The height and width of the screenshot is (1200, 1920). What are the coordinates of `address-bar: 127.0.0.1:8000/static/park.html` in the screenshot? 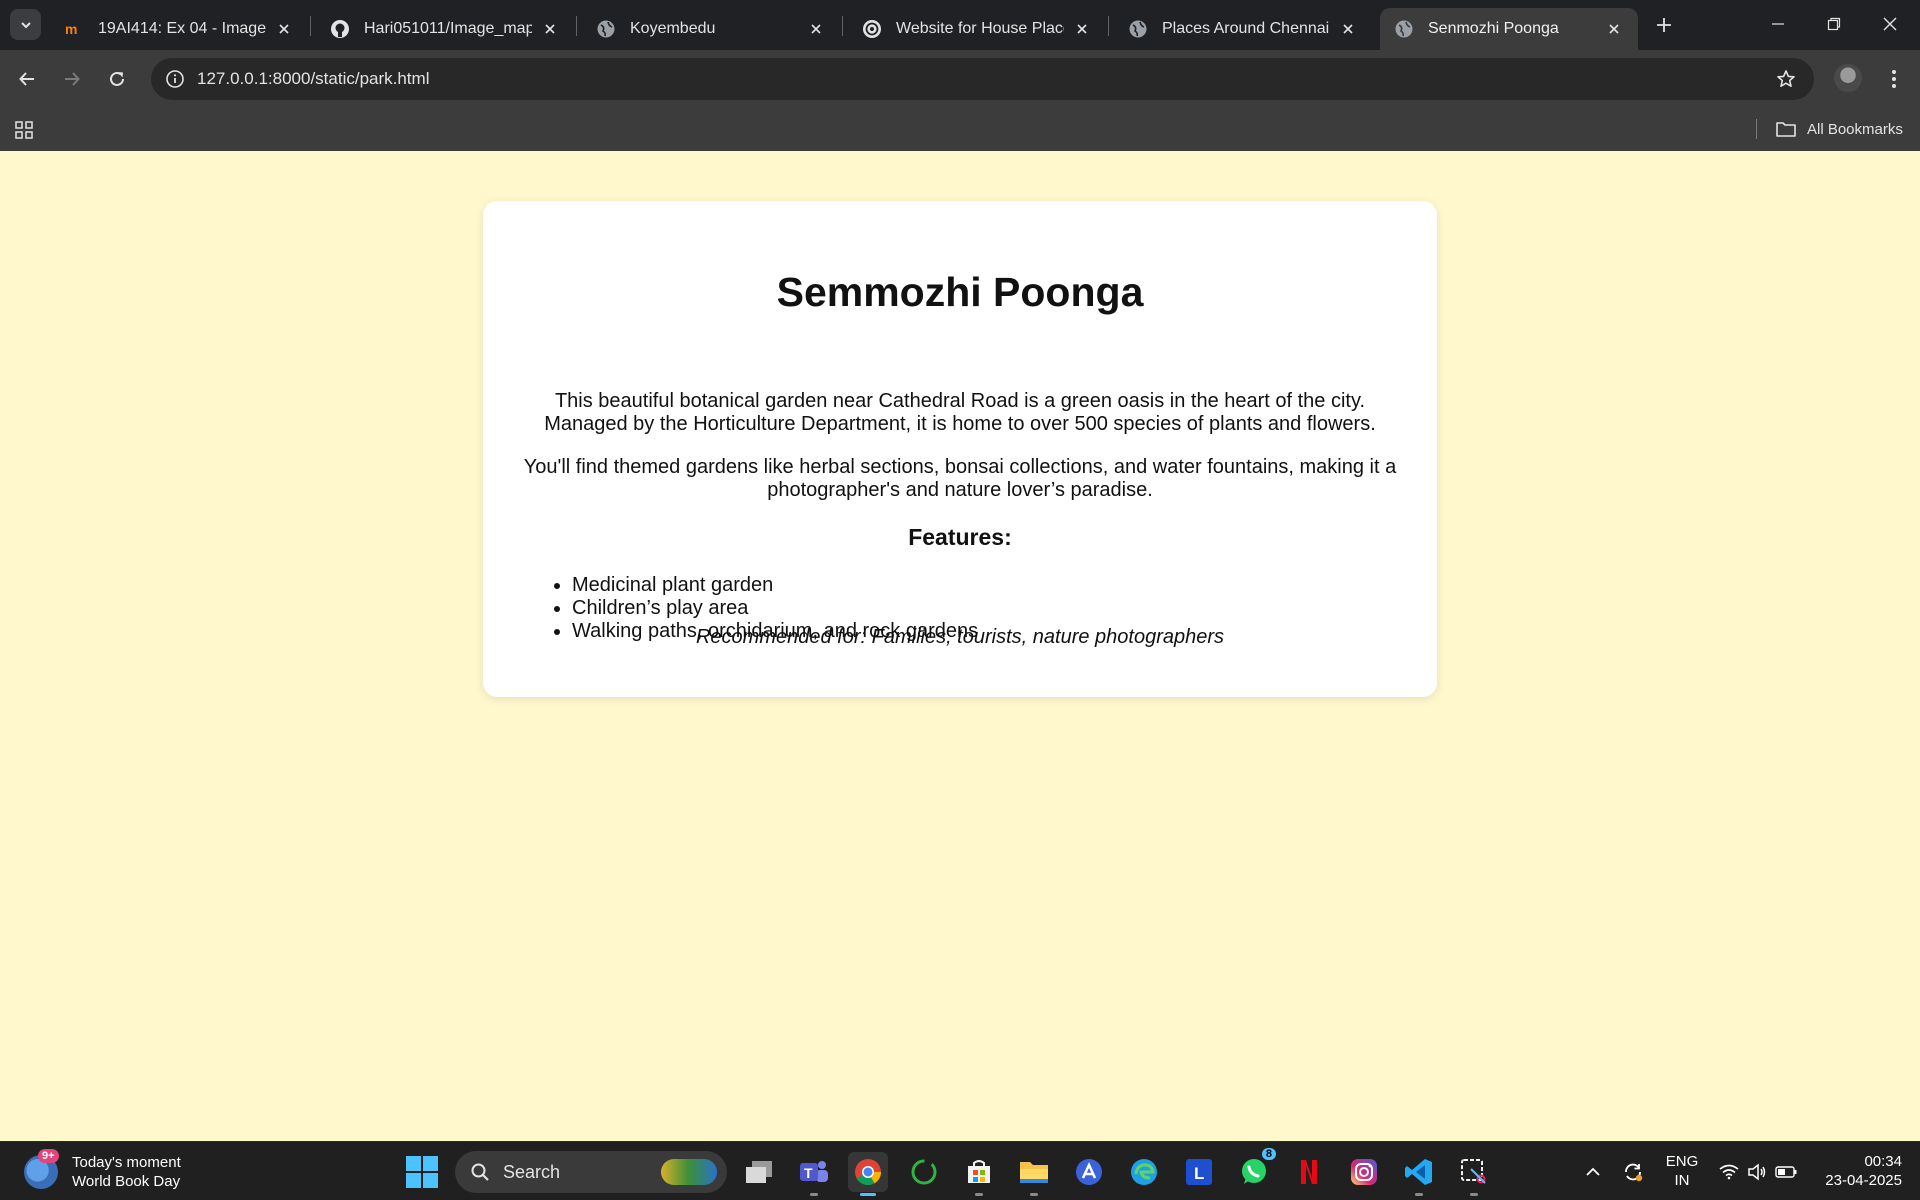 It's located at (982, 79).